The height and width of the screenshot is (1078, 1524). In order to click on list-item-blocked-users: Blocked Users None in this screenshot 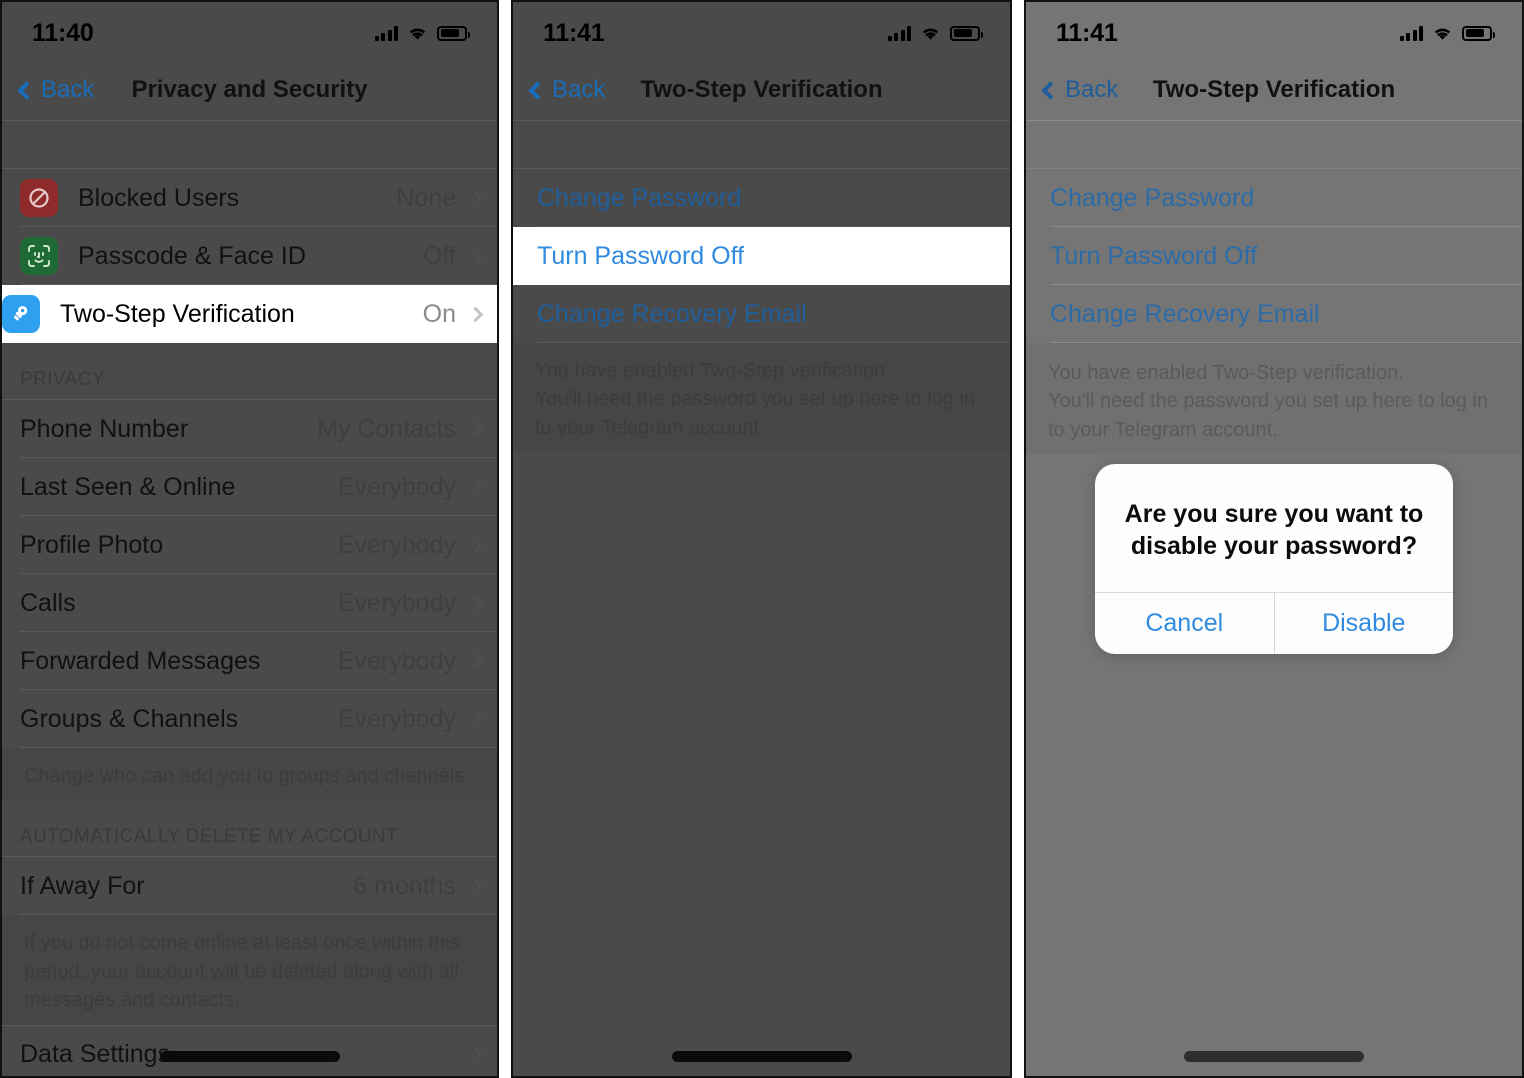, I will do `click(249, 198)`.